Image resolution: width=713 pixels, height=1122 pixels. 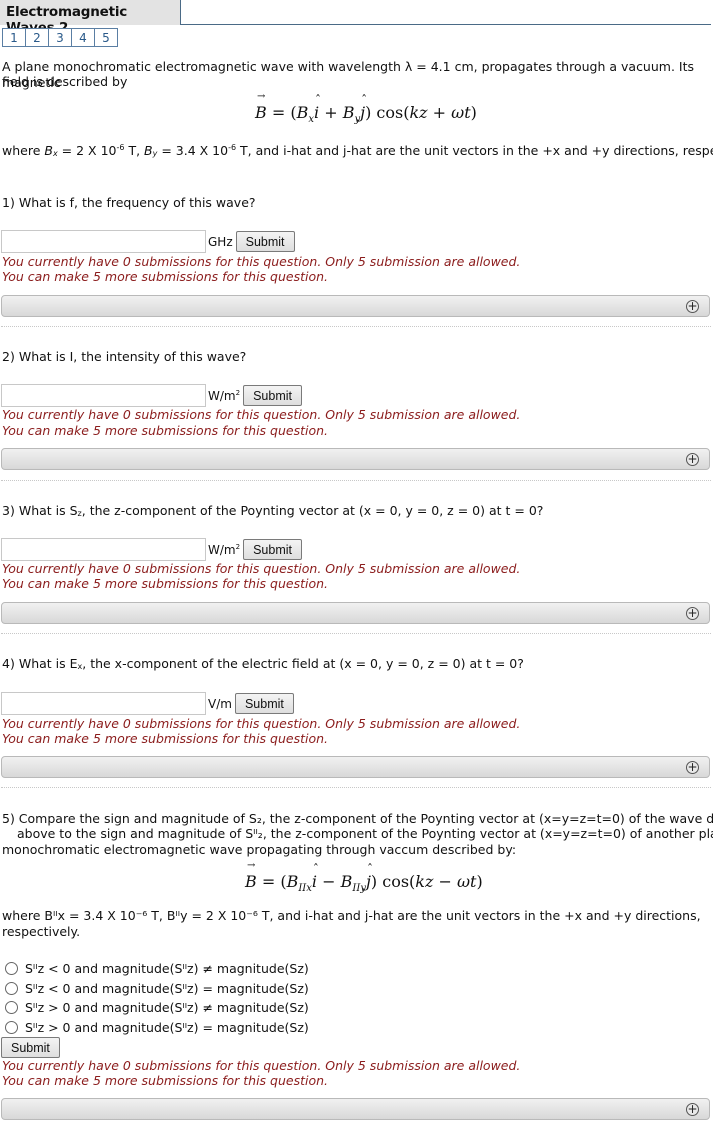 What do you see at coordinates (106, 37) in the screenshot?
I see `page-link-5: 5` at bounding box center [106, 37].